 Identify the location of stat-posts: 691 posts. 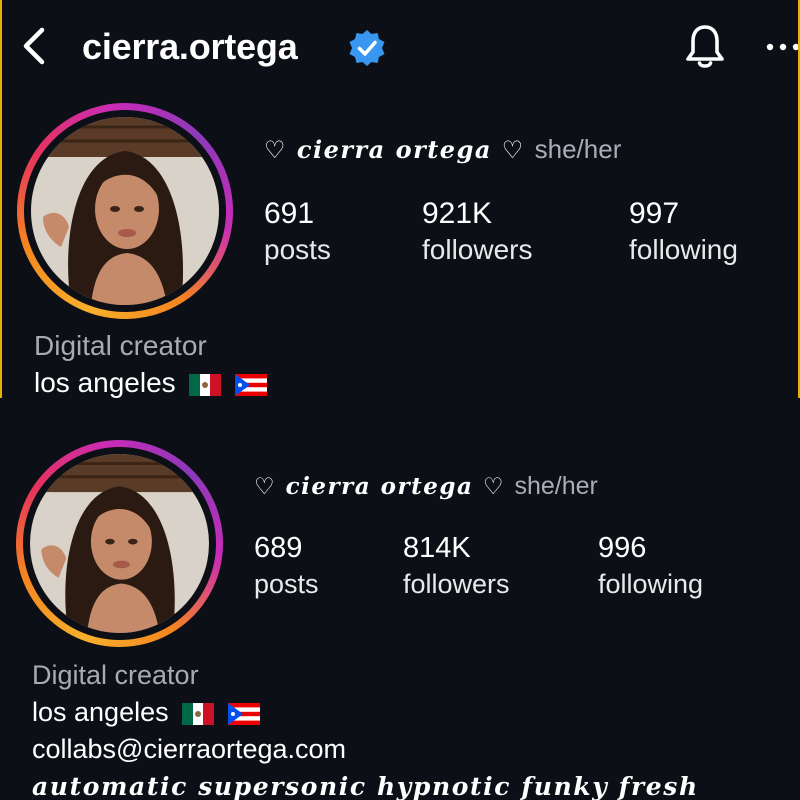
(297, 232).